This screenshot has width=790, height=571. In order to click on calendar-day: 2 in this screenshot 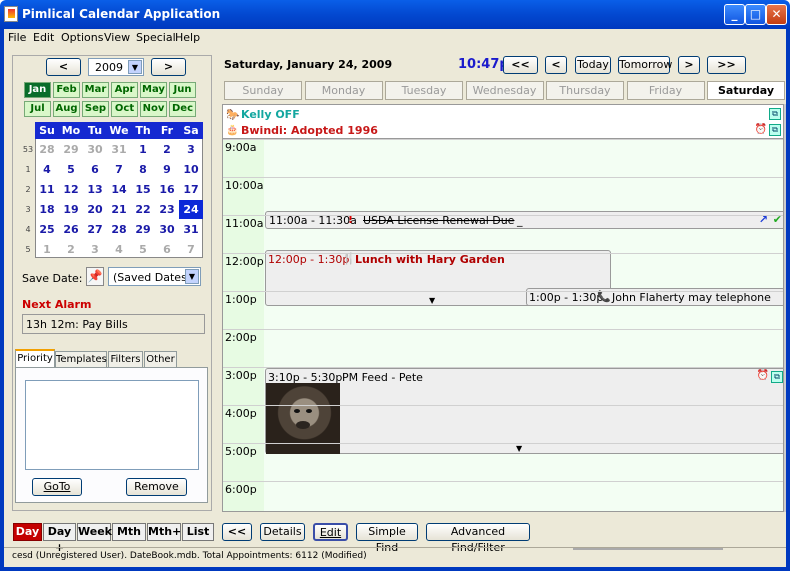, I will do `click(167, 149)`.